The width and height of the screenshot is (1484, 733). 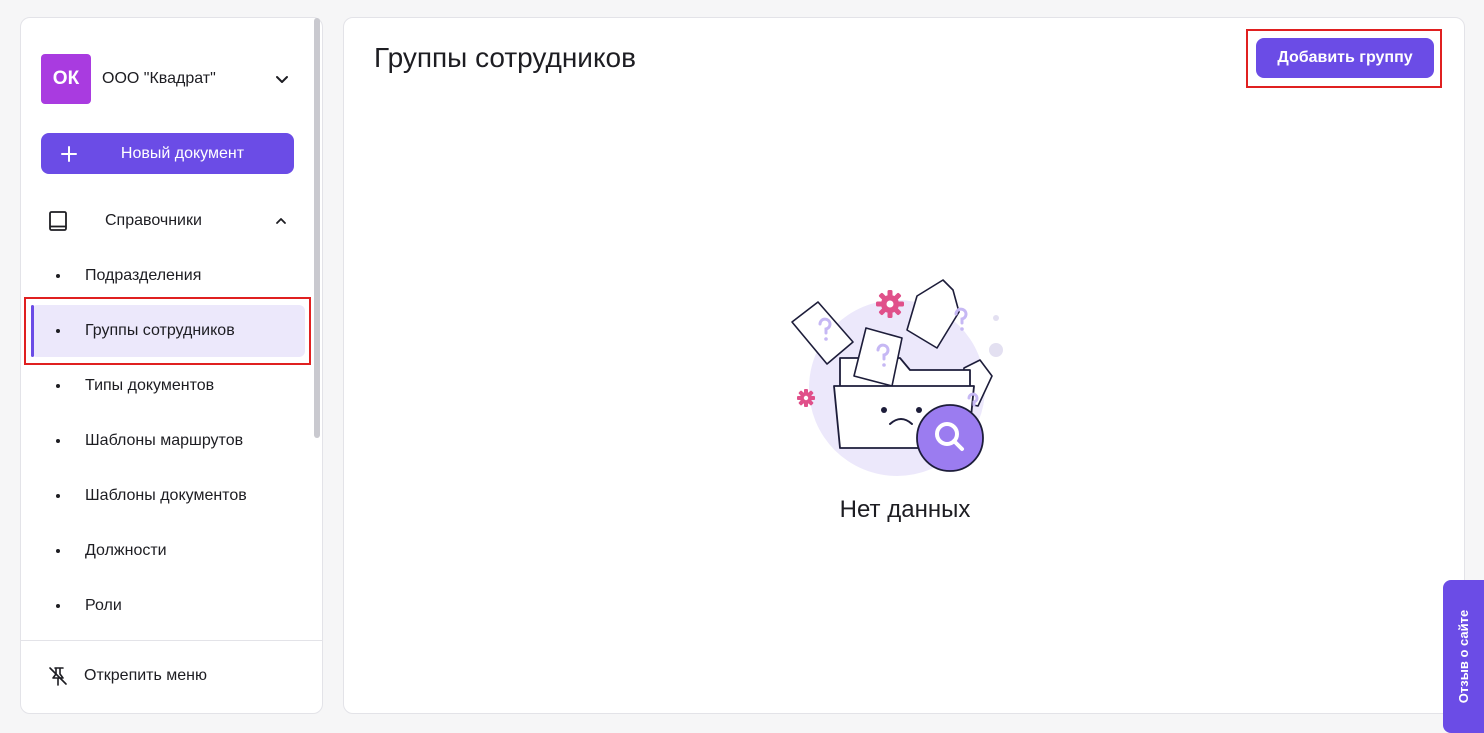 I want to click on sidebar-section-label: Справочники, so click(x=153, y=220).